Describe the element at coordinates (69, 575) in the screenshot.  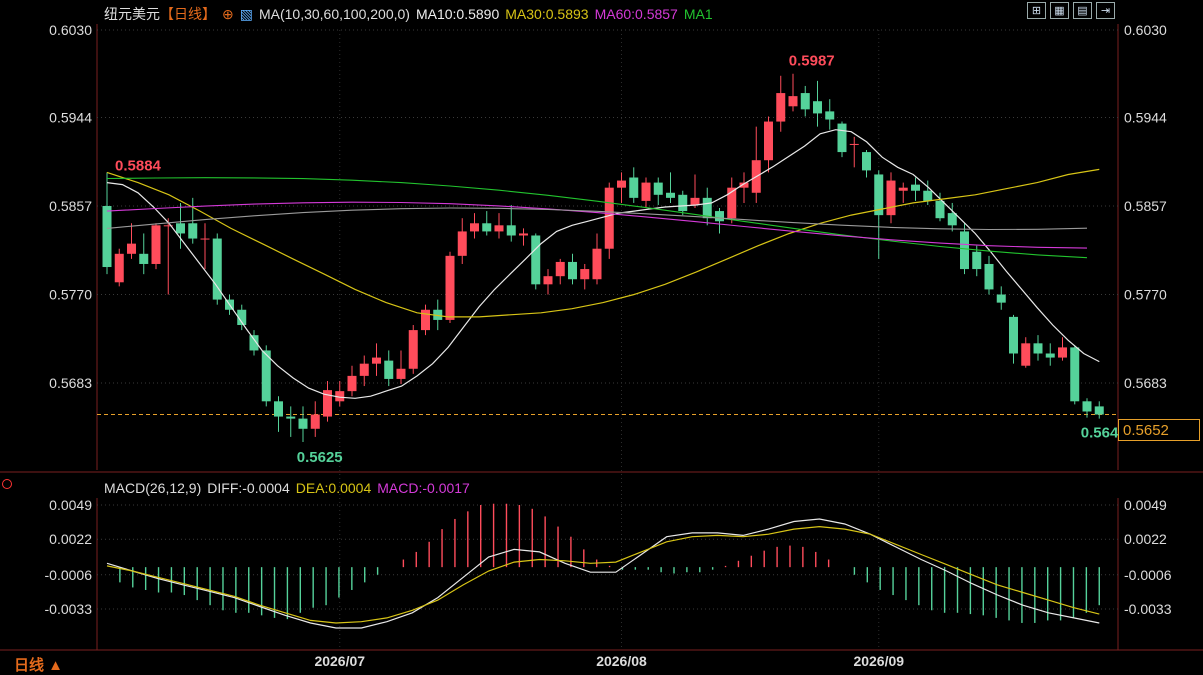
I see `macd-tick-left: -0.0006` at that location.